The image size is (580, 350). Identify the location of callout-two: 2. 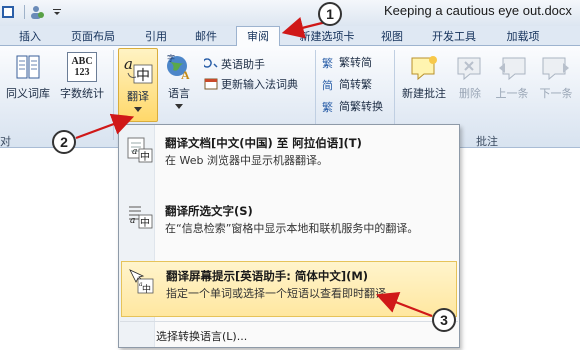
(64, 142).